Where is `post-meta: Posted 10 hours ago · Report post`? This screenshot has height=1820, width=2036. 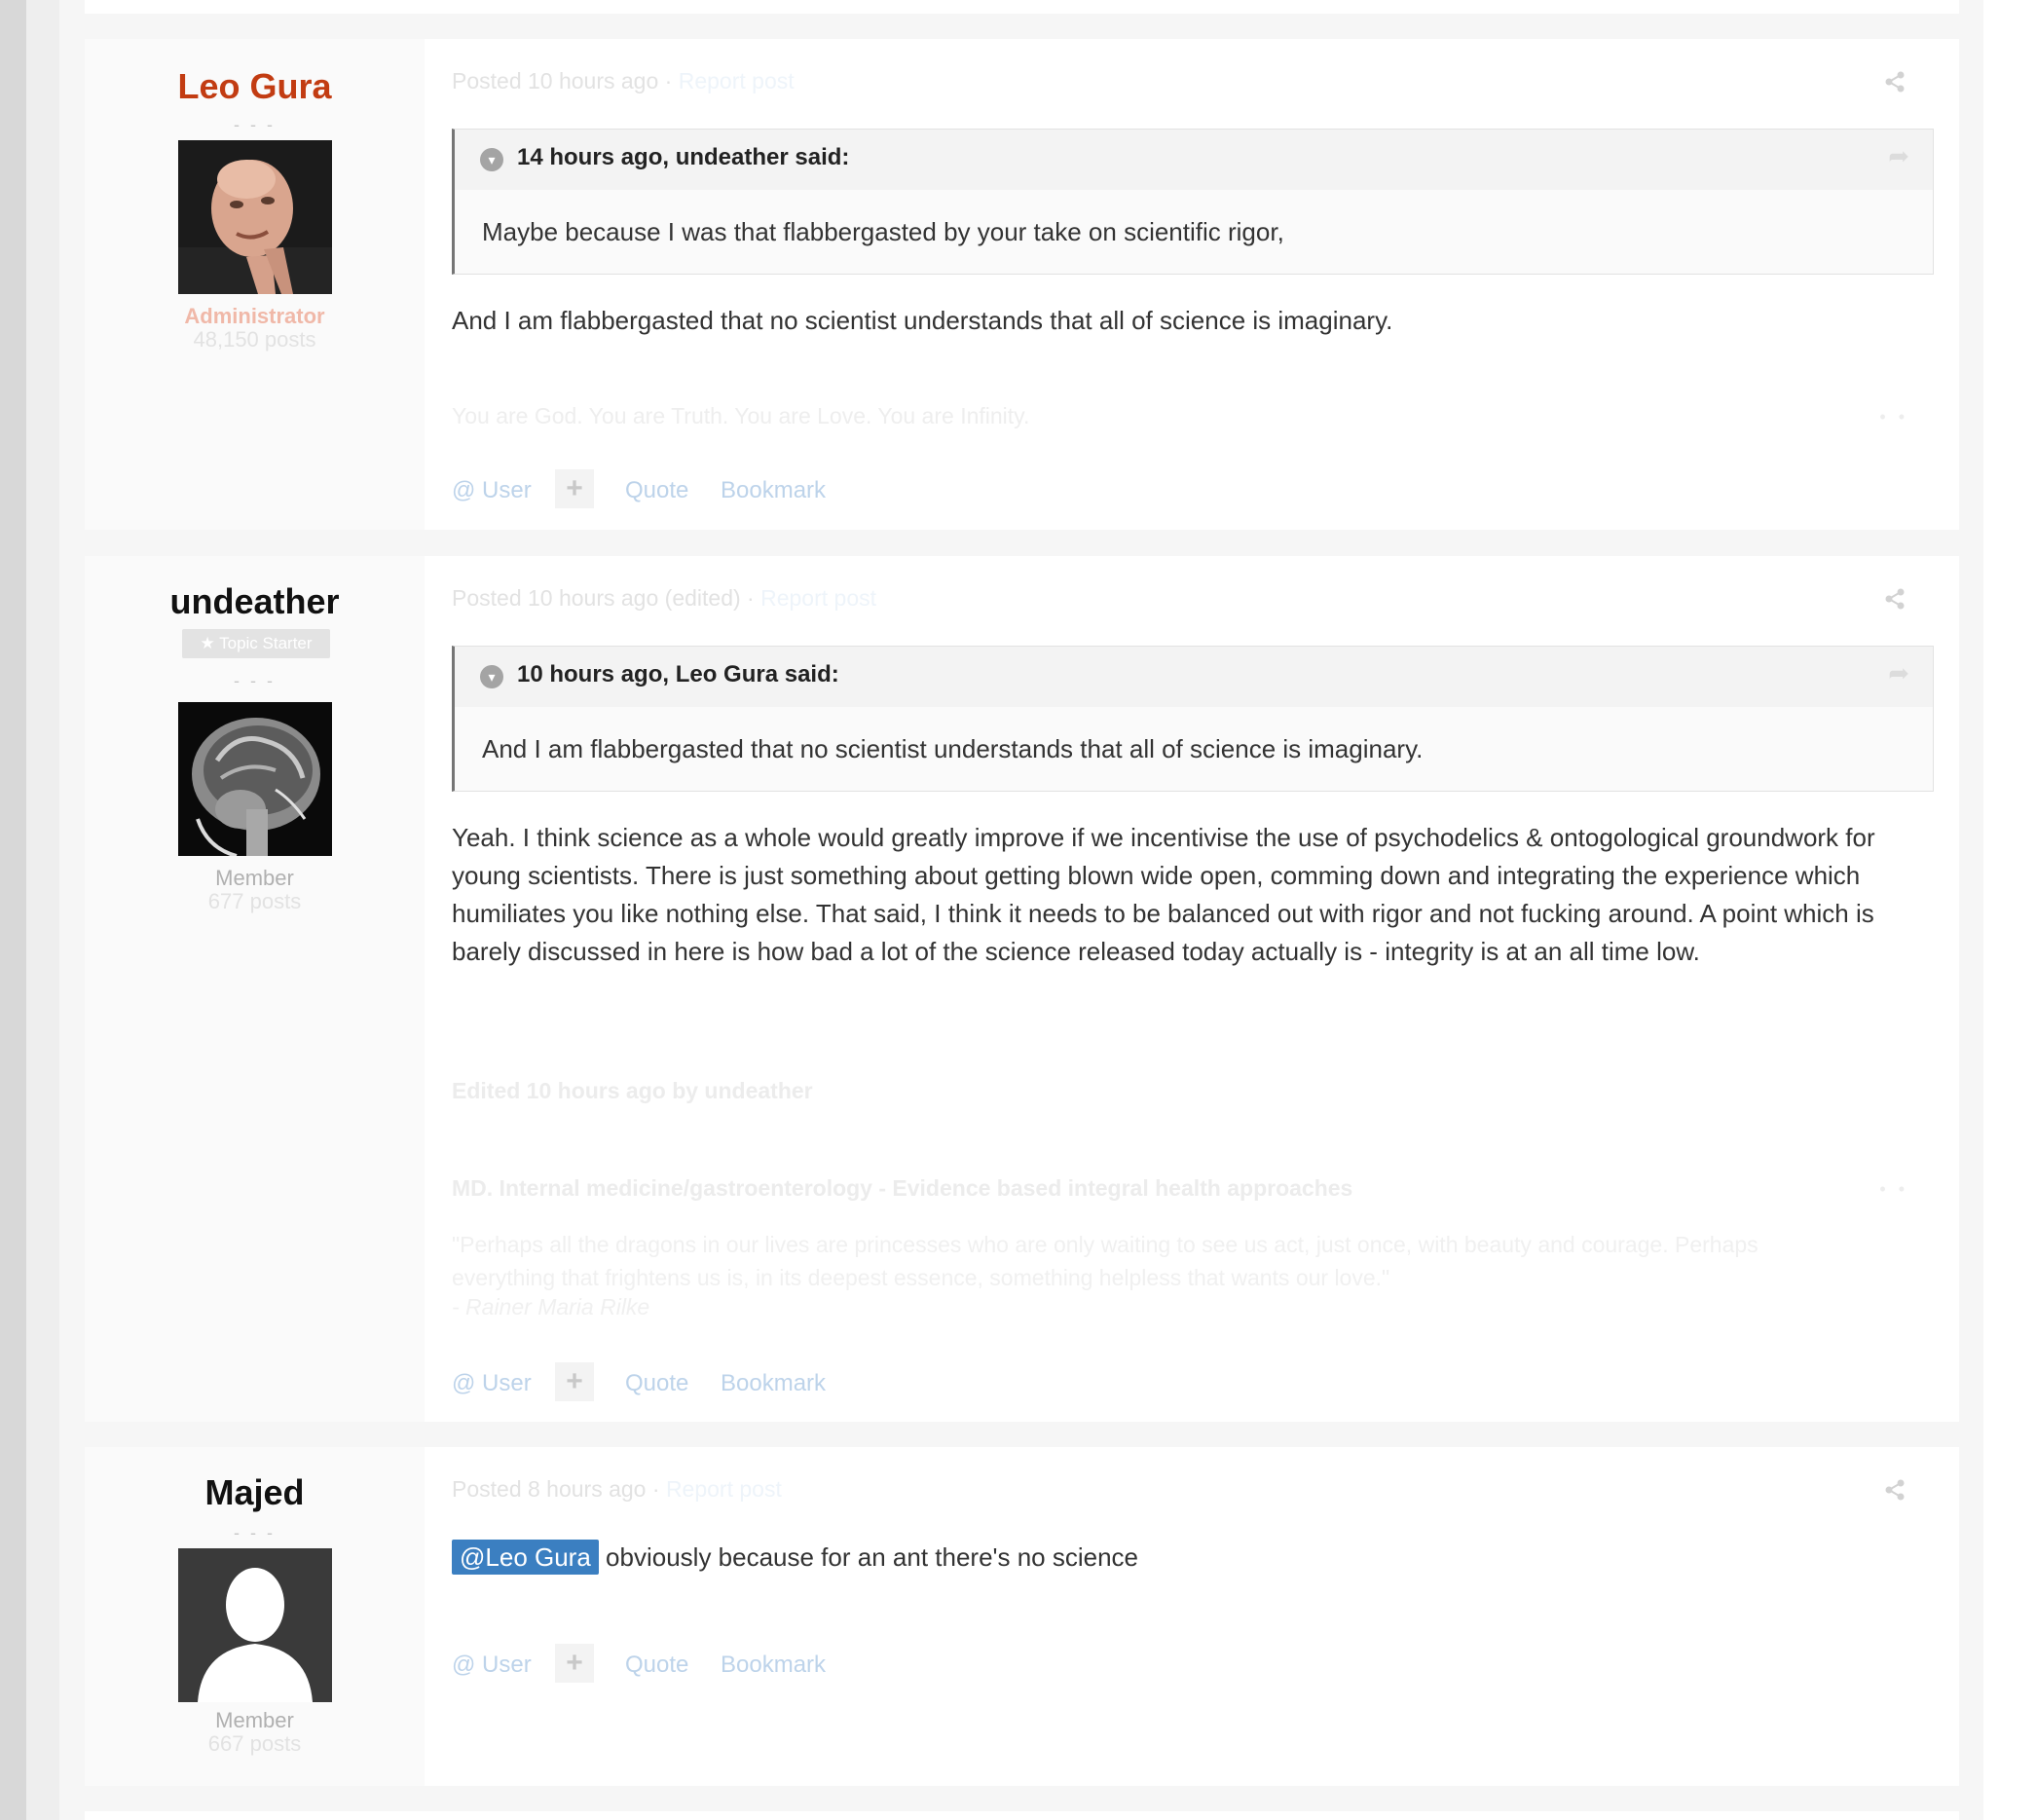
post-meta: Posted 10 hours ago · Report post is located at coordinates (623, 81).